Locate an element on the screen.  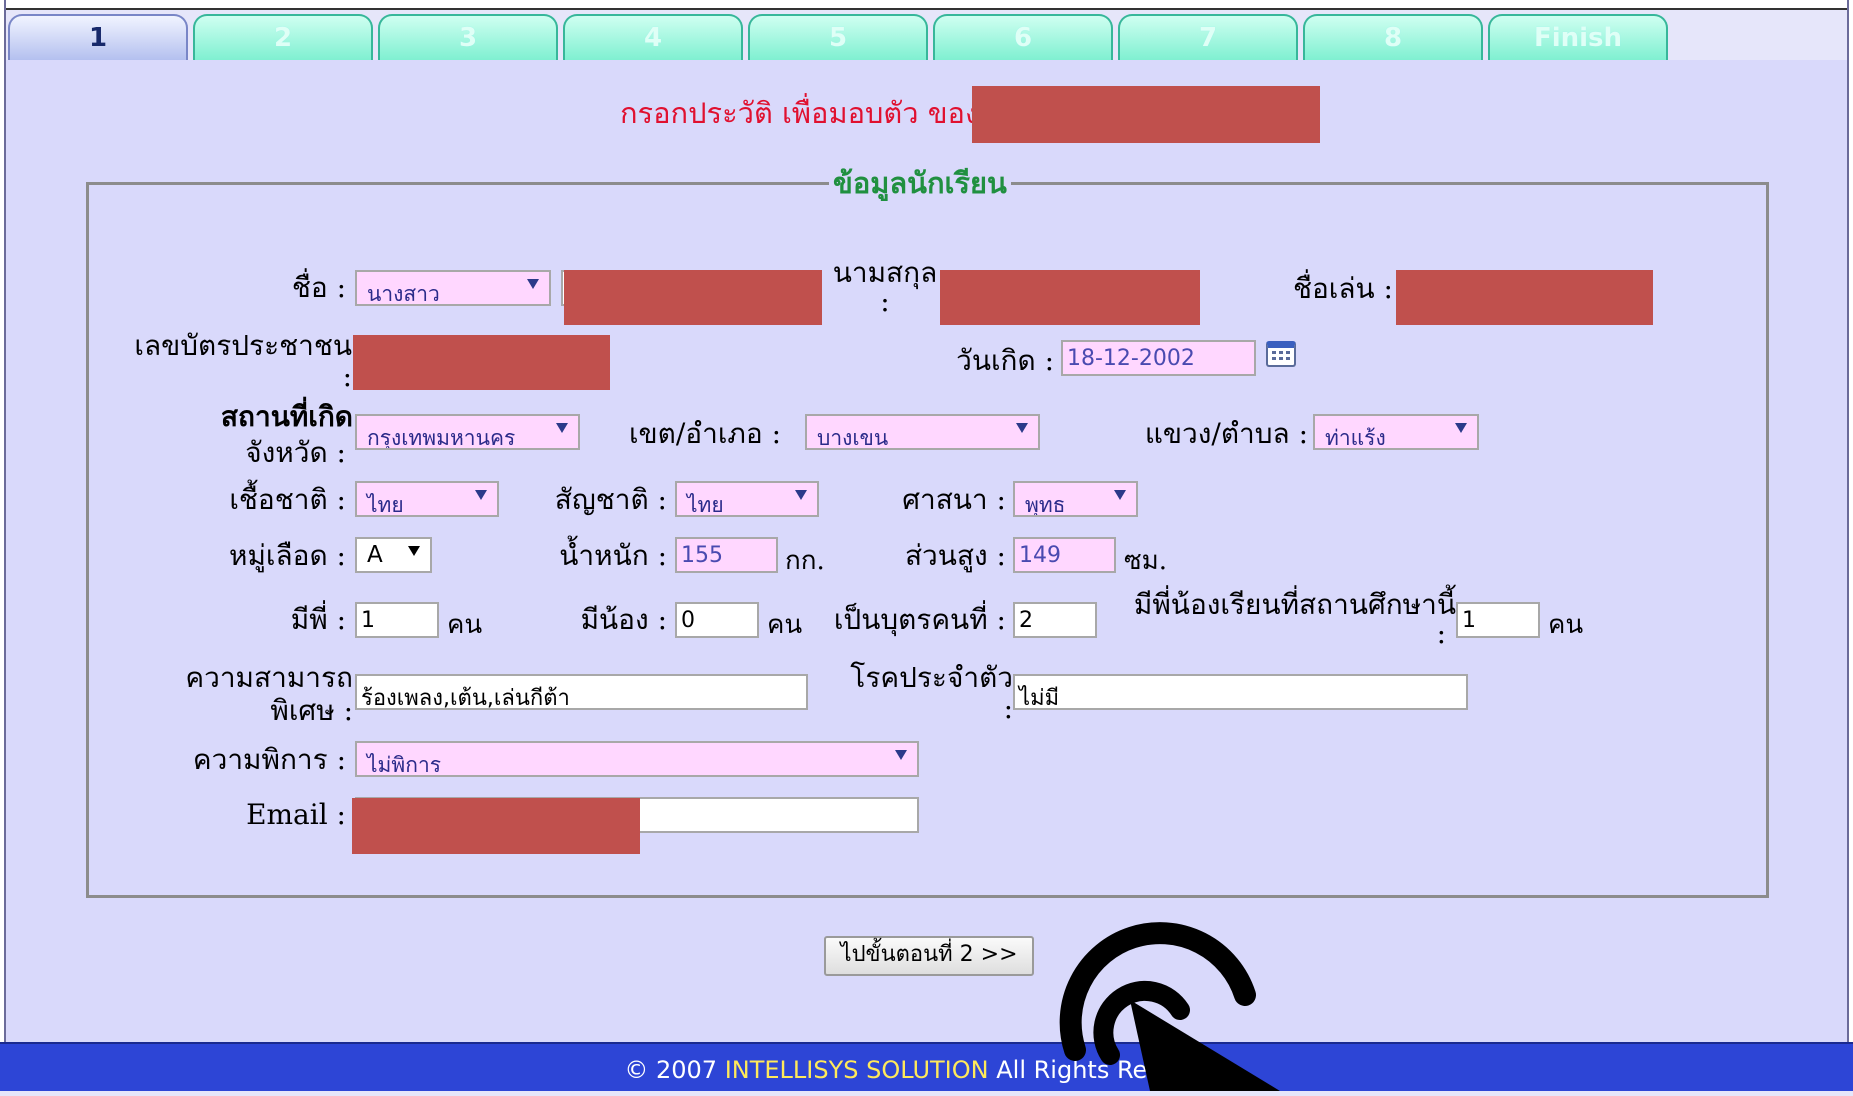
nationality-label: สัญชาติ : is located at coordinates (610, 499).